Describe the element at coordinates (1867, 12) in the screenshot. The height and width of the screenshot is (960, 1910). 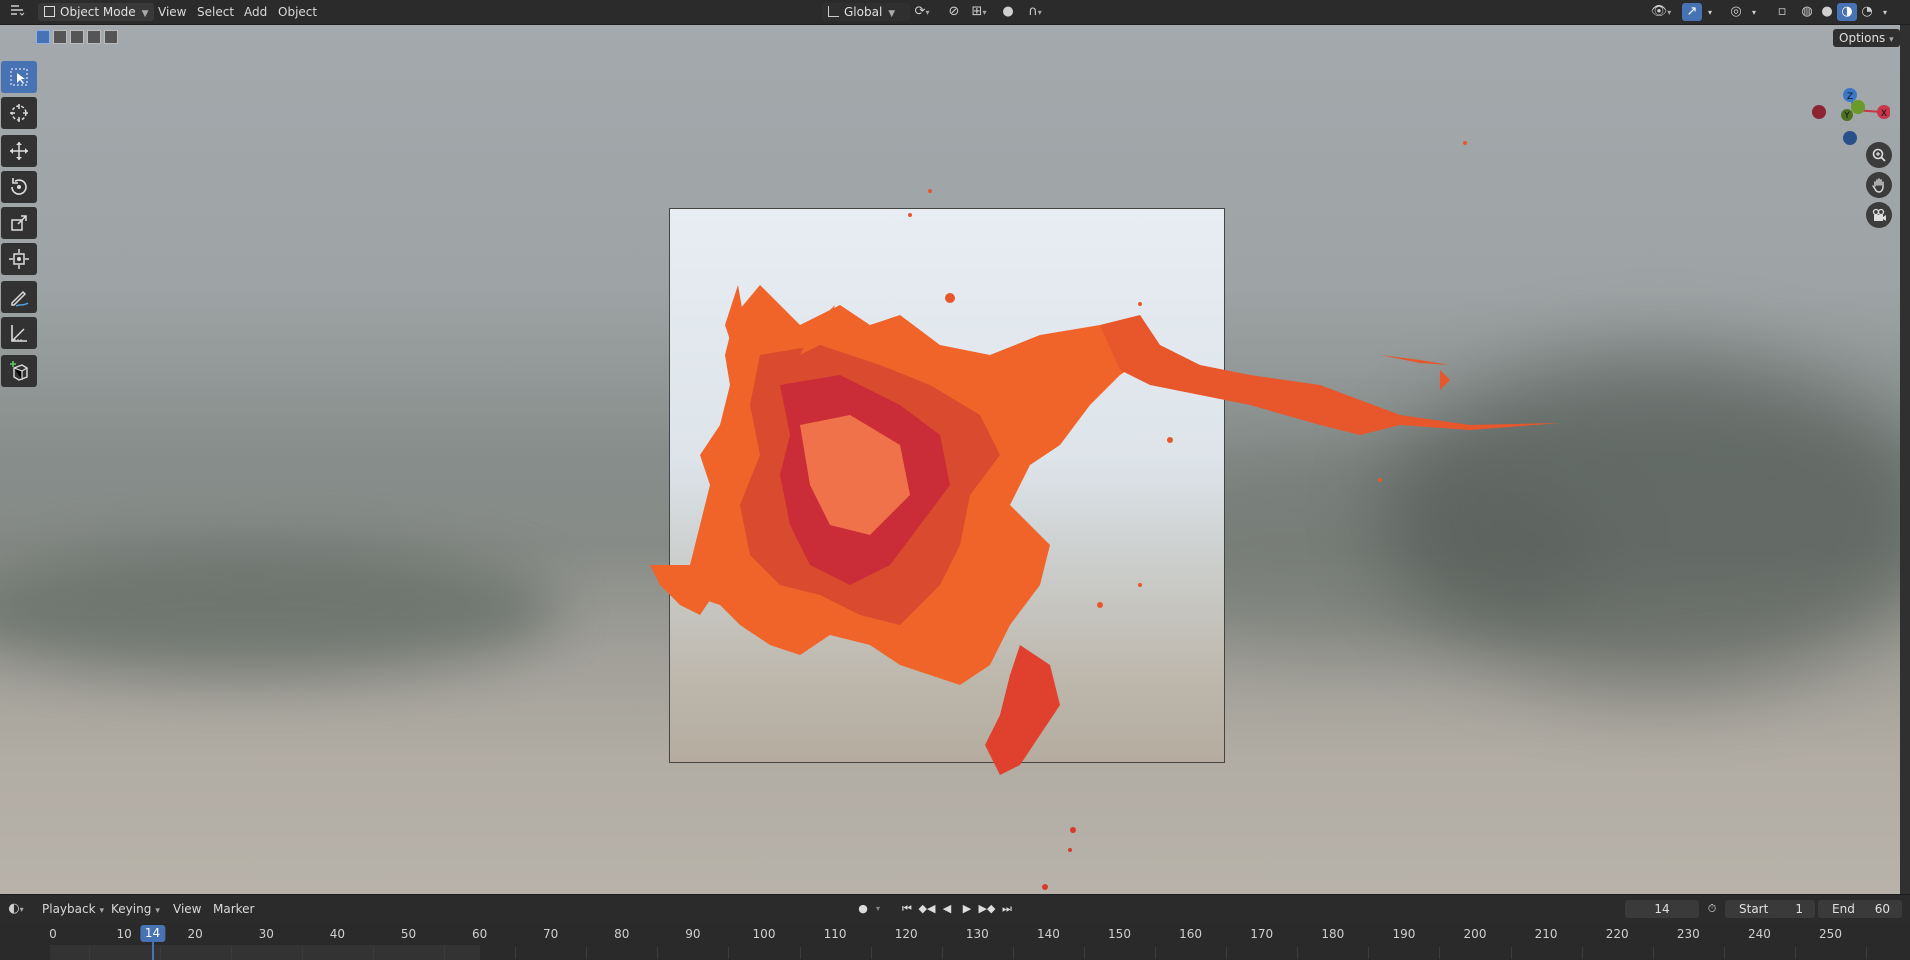
I see `rendered-shading-icon: ◔` at that location.